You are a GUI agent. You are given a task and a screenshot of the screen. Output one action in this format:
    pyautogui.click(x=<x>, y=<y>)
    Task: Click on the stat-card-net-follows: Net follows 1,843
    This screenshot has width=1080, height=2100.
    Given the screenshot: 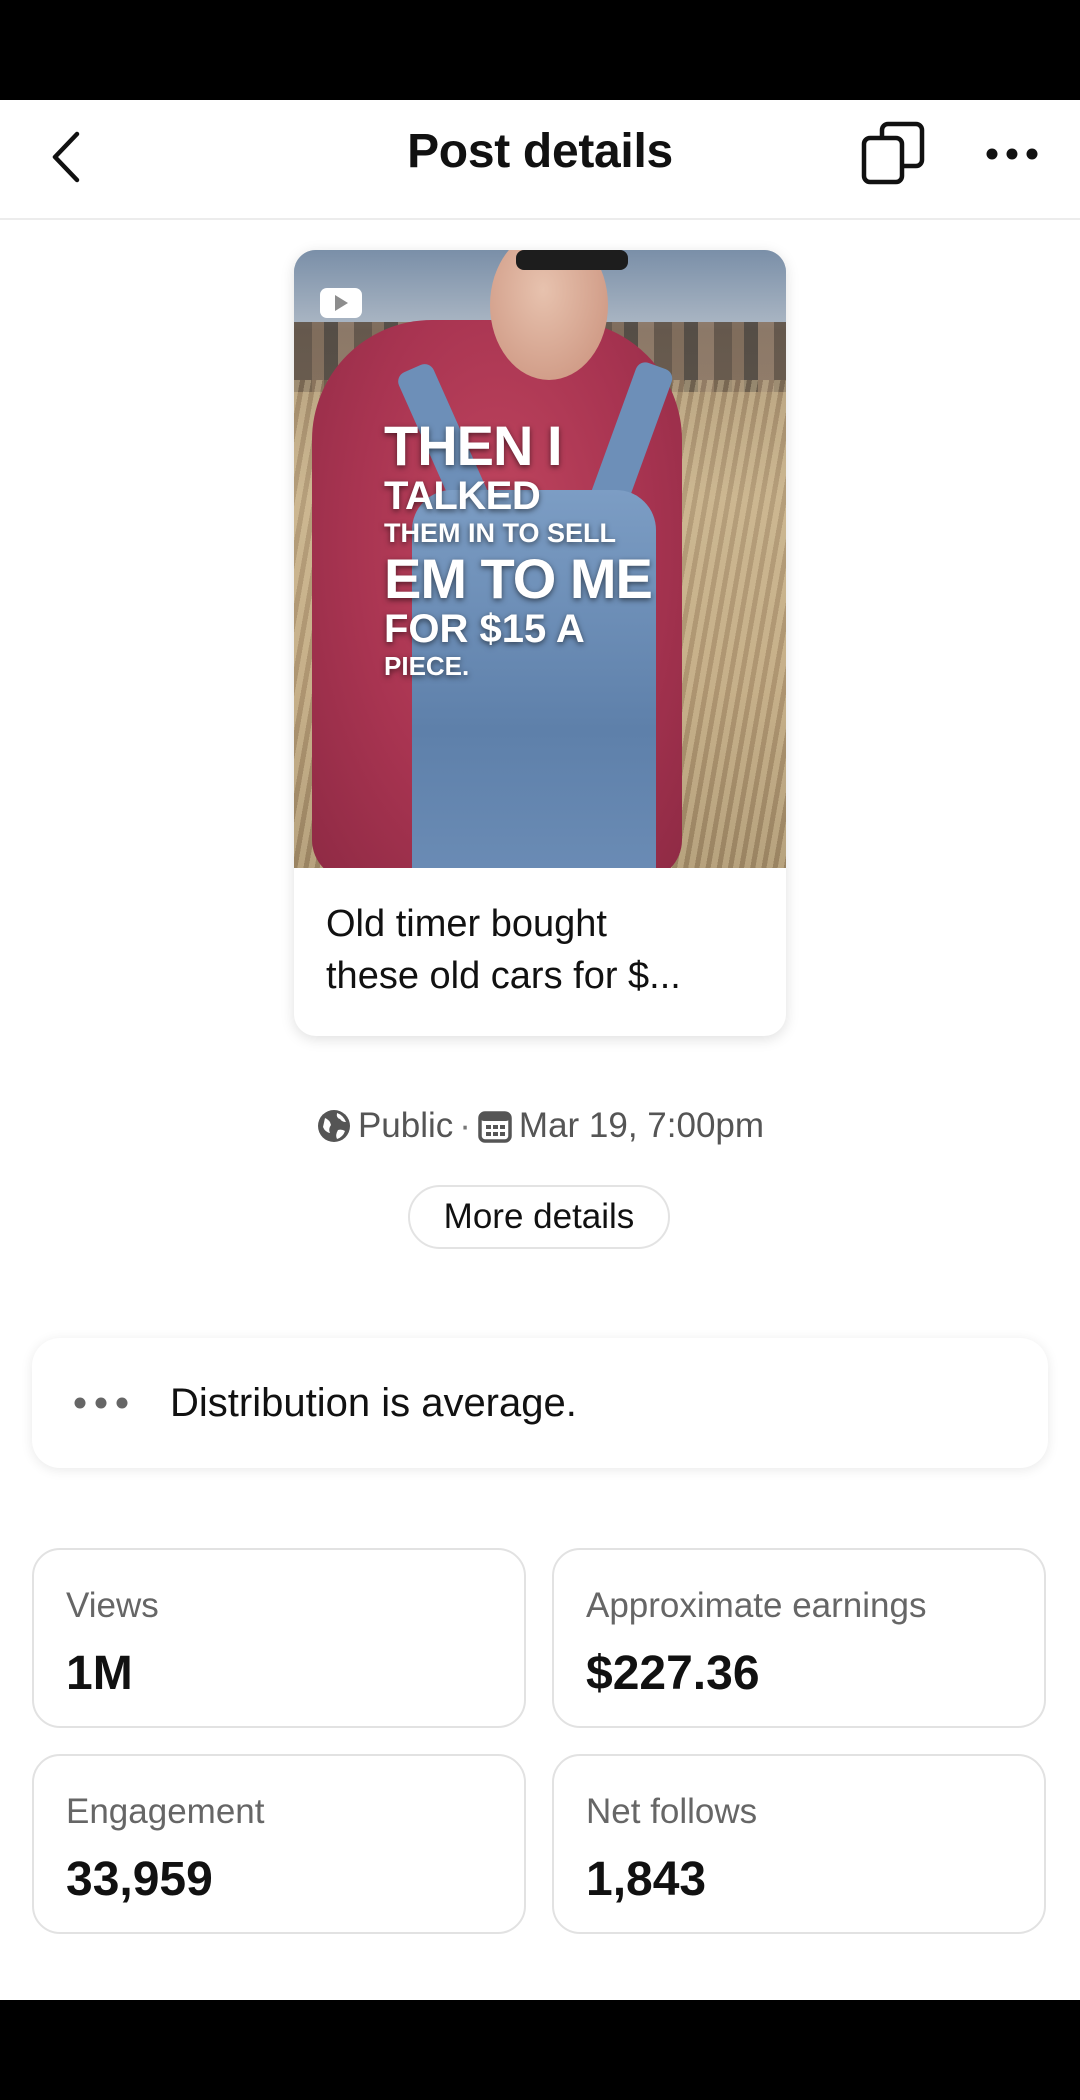 What is the action you would take?
    pyautogui.click(x=799, y=1844)
    